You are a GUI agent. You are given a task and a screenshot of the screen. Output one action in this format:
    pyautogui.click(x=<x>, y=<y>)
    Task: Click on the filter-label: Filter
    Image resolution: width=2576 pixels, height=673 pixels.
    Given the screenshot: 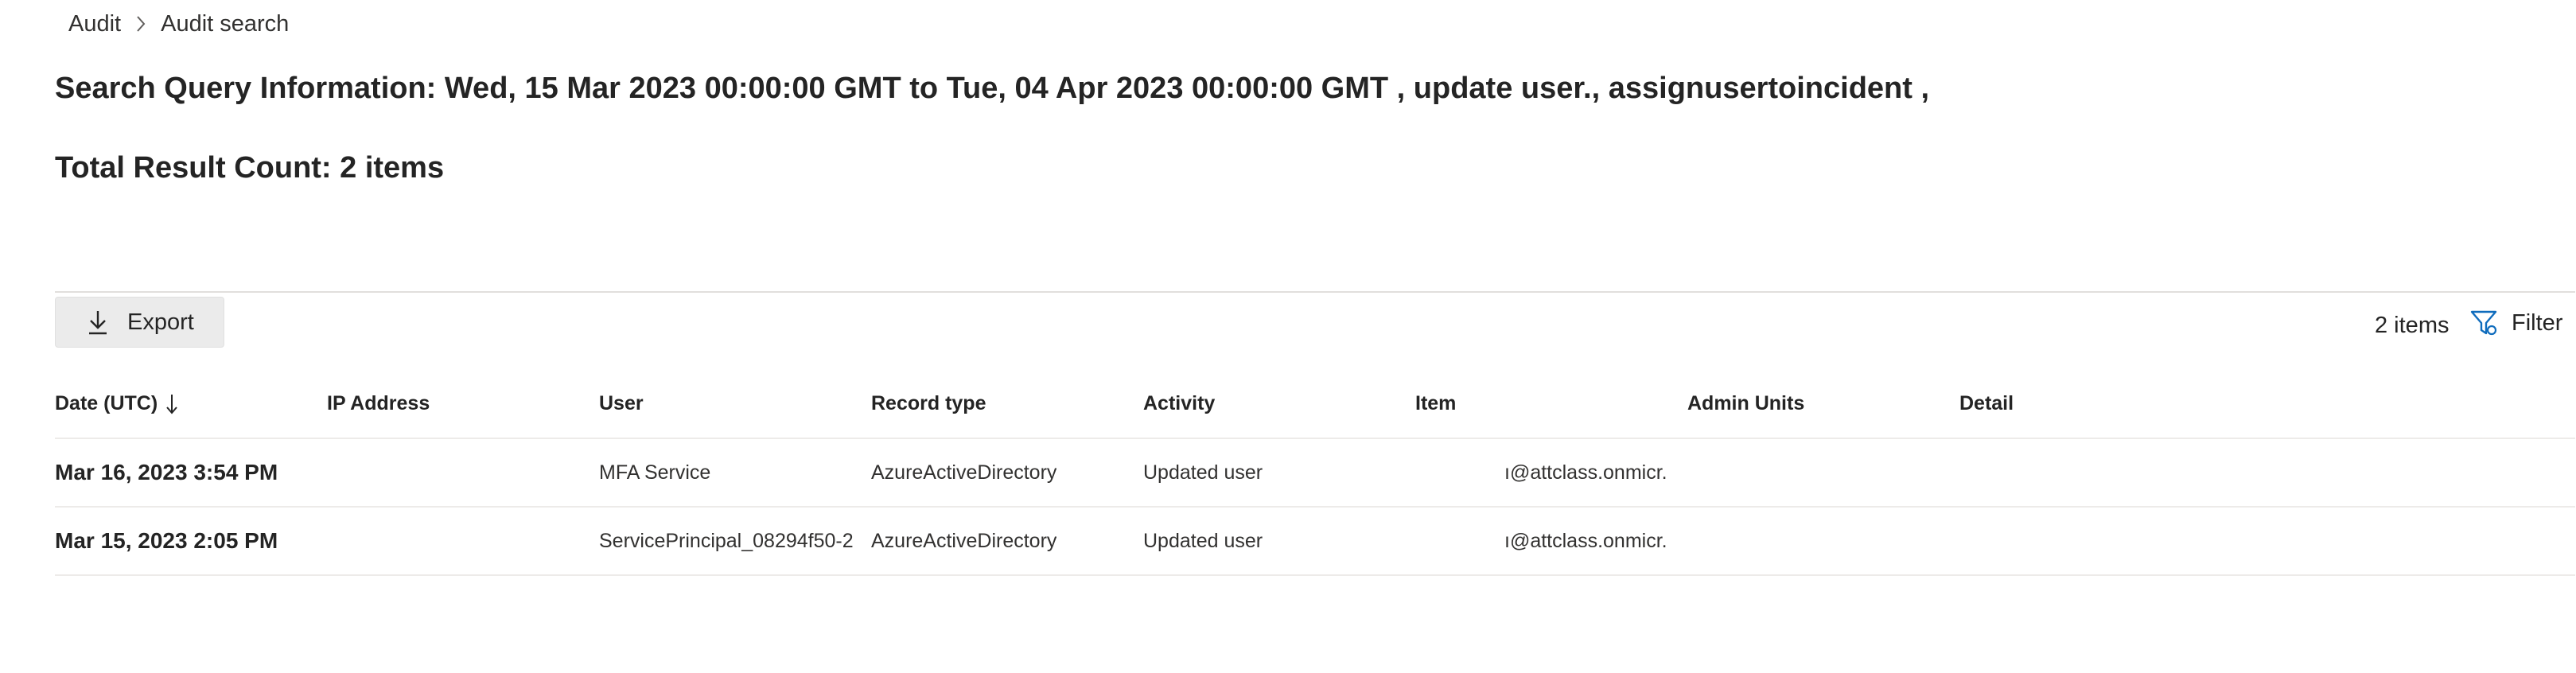 What is the action you would take?
    pyautogui.click(x=2538, y=322)
    